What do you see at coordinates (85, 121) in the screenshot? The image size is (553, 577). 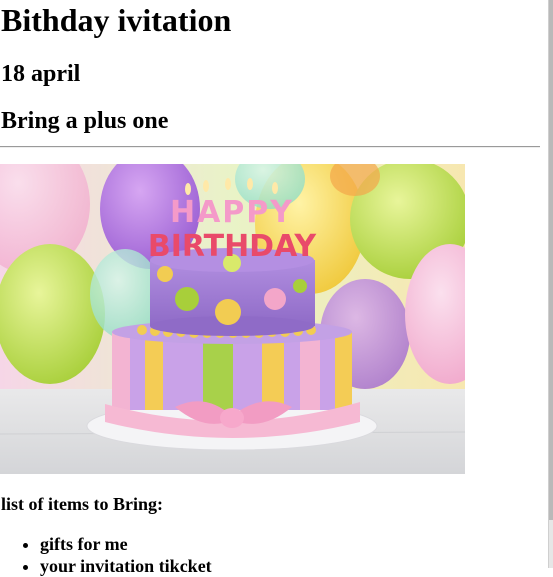 I see `plus-one-note: Bring a plus one` at bounding box center [85, 121].